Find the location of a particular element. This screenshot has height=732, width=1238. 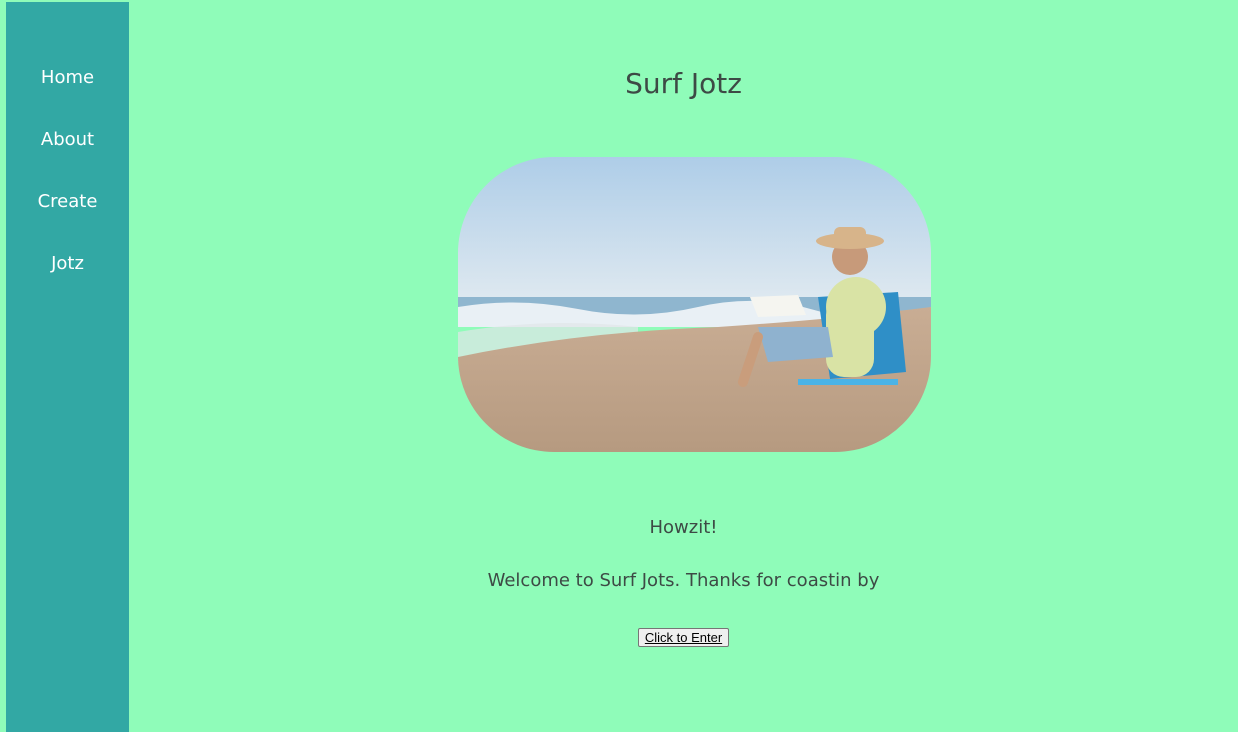

sidebar-item-home: Home is located at coordinates (67, 78).